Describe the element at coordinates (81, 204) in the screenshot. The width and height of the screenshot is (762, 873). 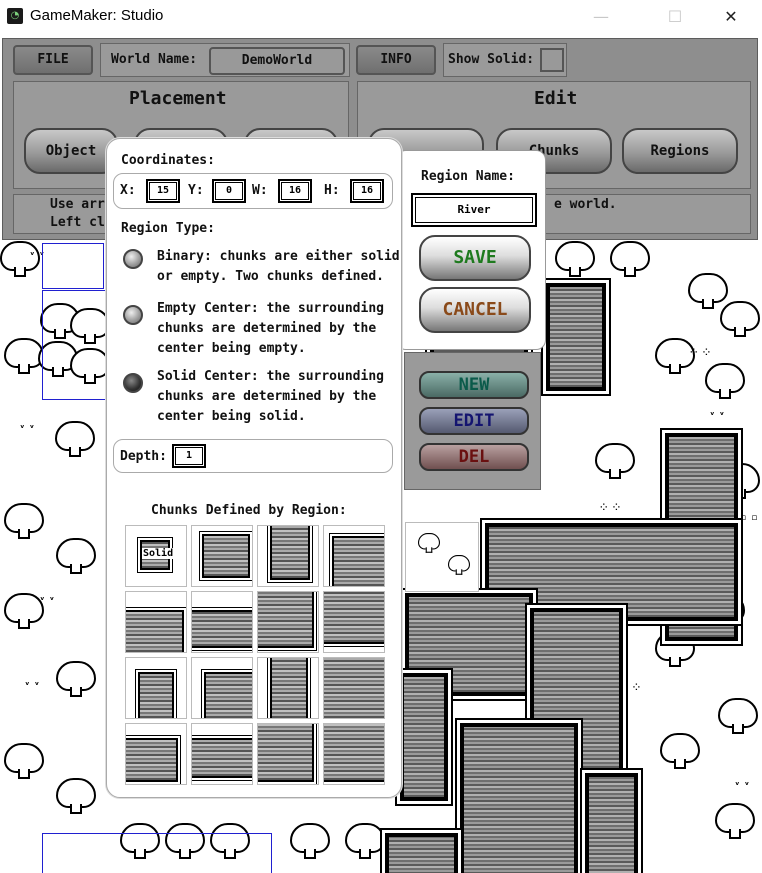
I see `help-line-1: Use arro` at that location.